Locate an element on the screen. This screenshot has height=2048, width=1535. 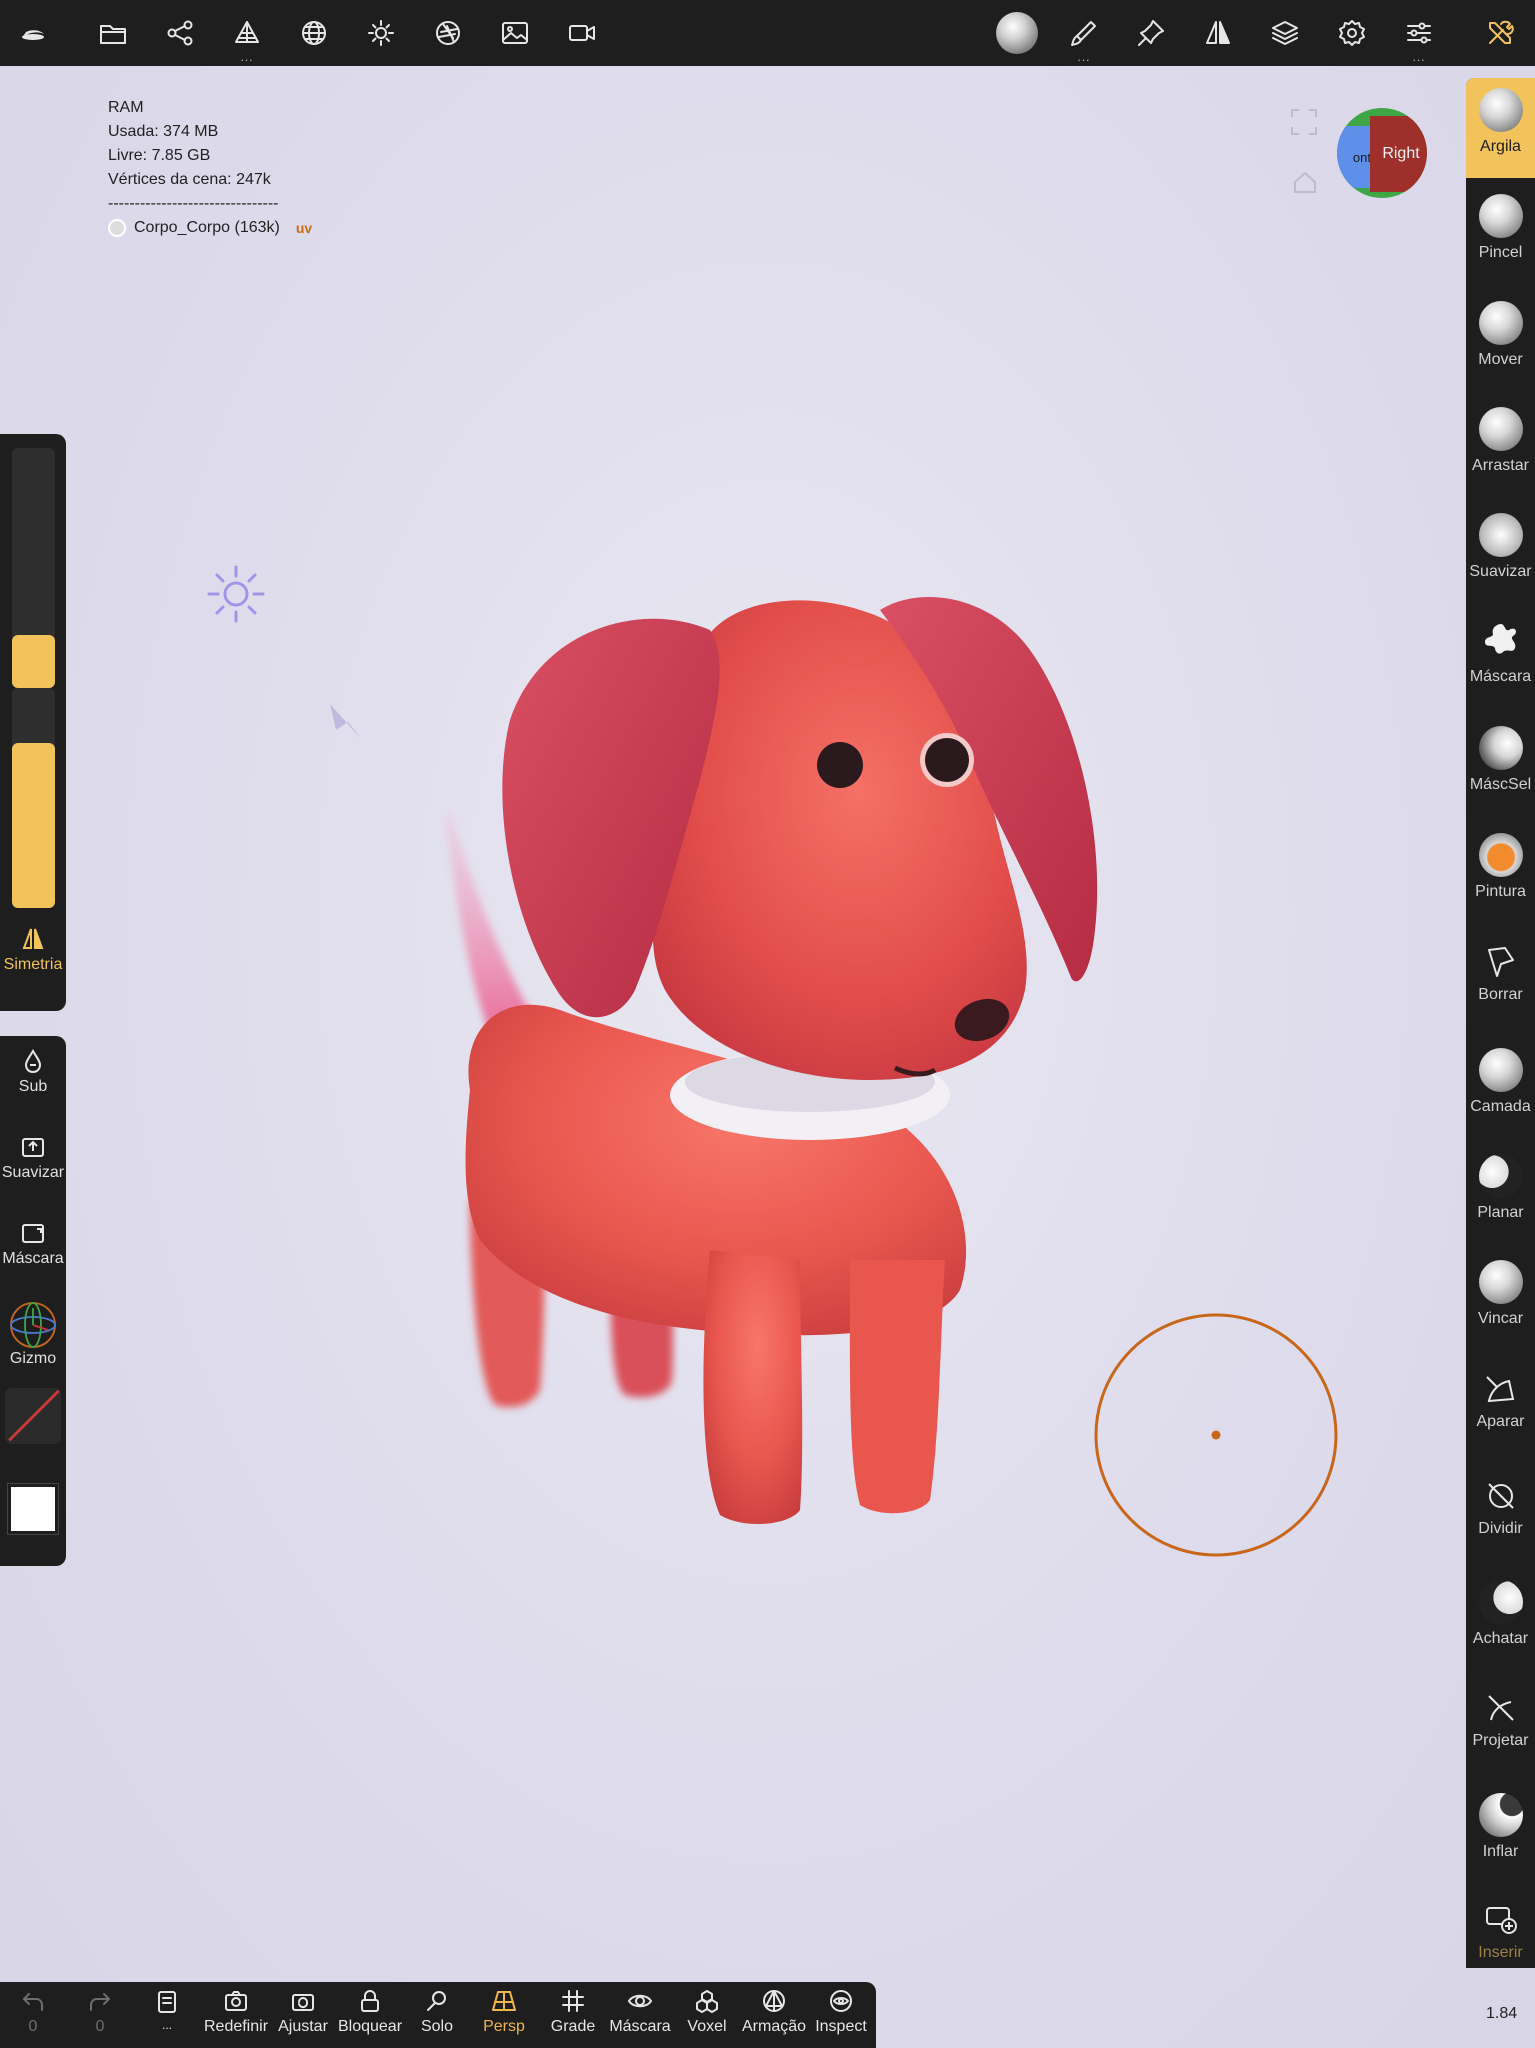
view-cube-right-face: Right is located at coordinates (1398, 154).